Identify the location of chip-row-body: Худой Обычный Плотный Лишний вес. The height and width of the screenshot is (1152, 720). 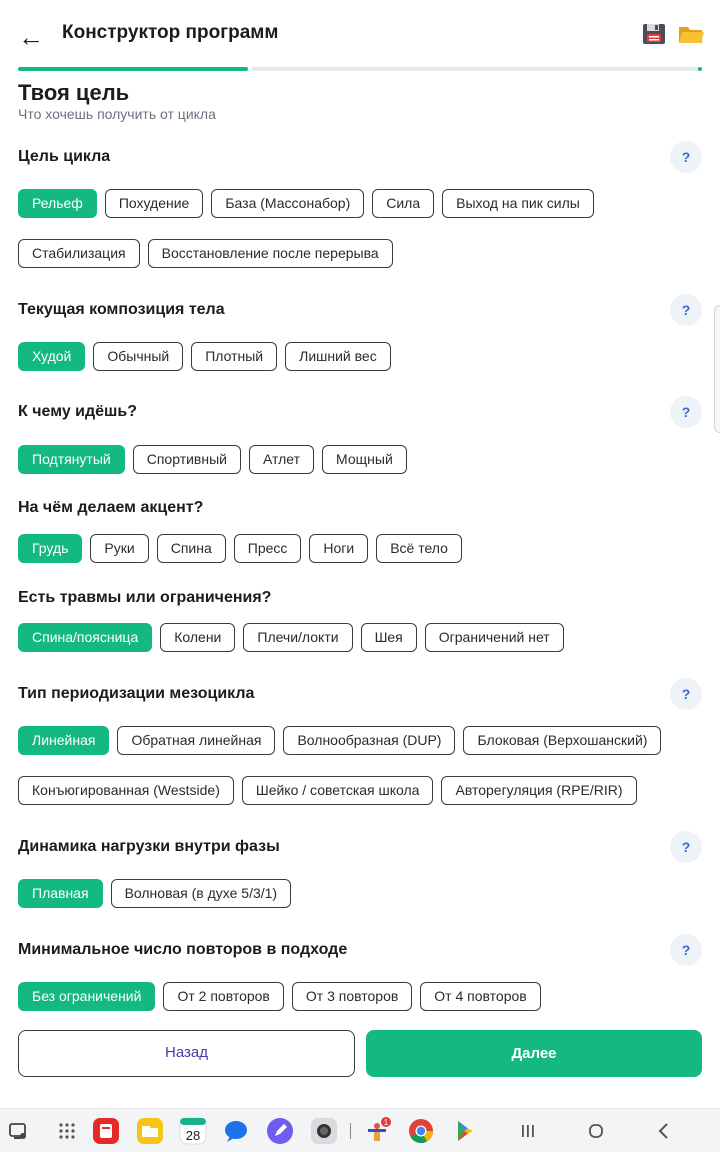
(204, 356).